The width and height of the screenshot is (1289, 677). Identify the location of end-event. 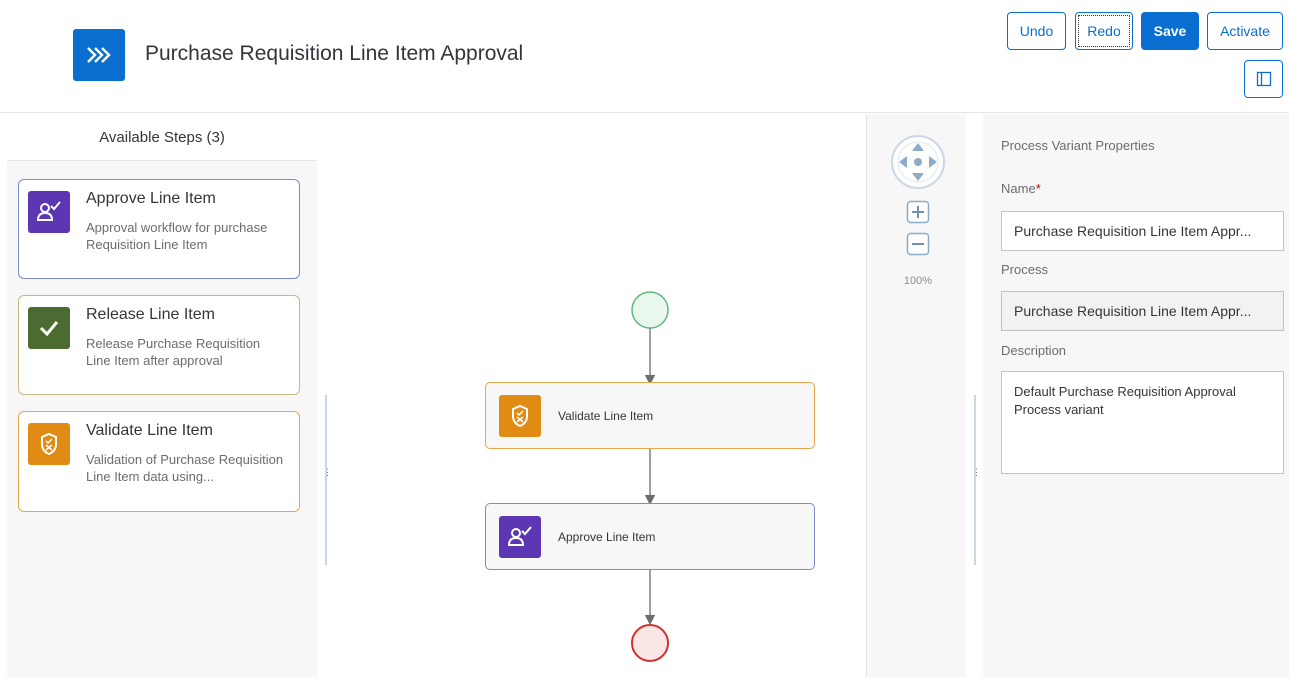
(650, 643).